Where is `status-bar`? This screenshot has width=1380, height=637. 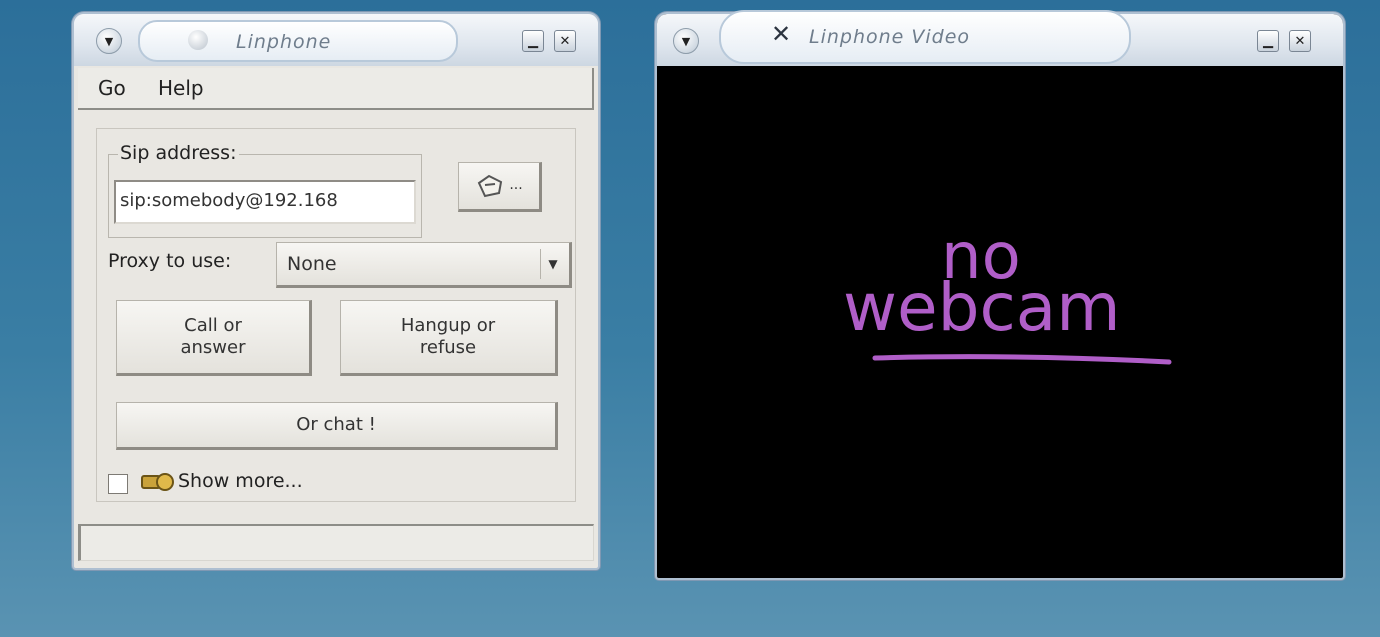 status-bar is located at coordinates (336, 542).